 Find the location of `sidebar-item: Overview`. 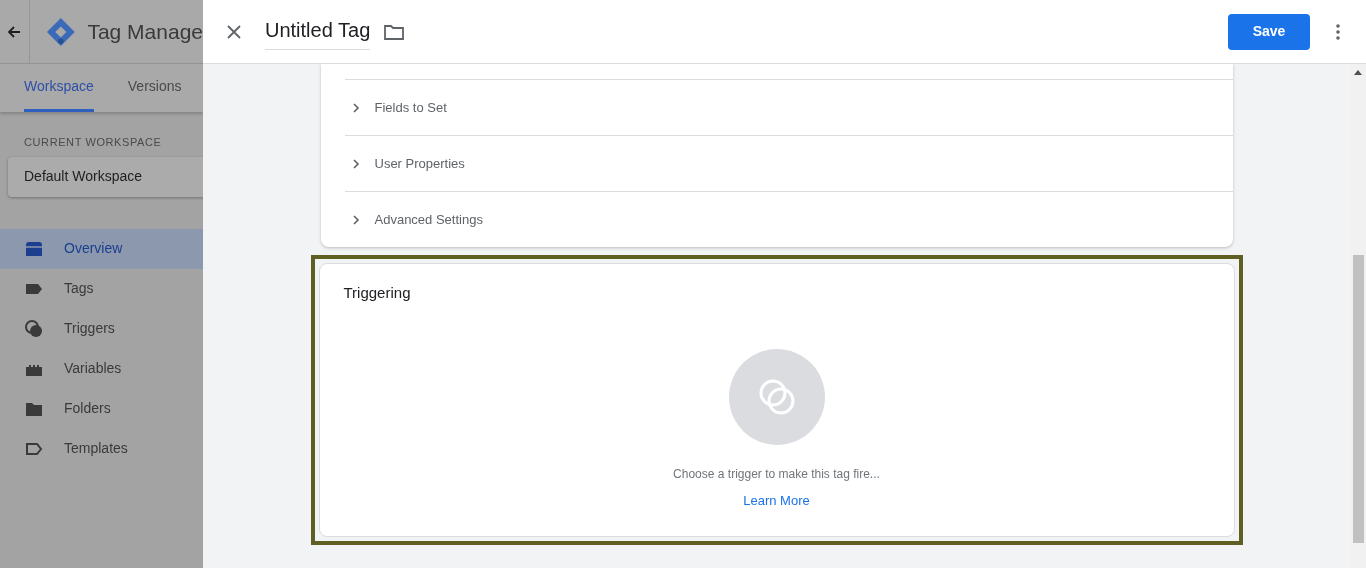

sidebar-item: Overview is located at coordinates (101, 248).